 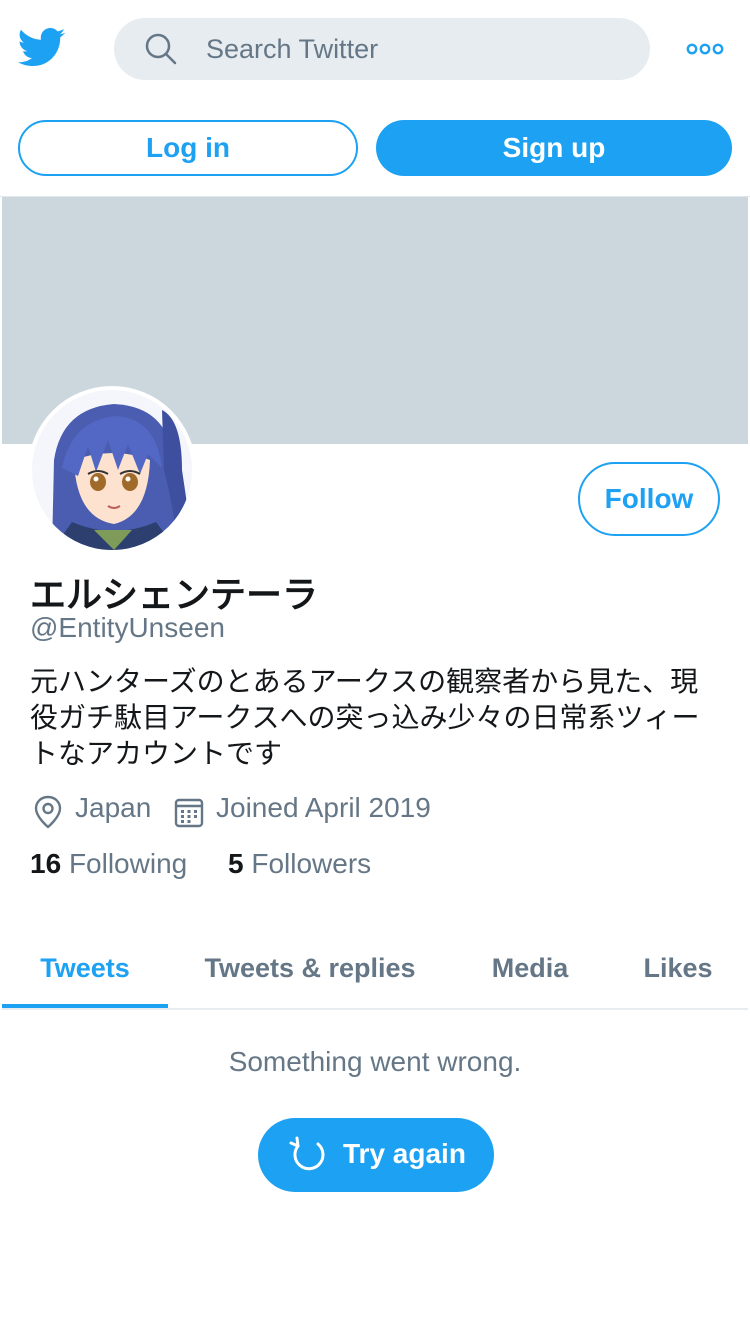 I want to click on profile-meta: Japan Joined April 2019, so click(x=375, y=810).